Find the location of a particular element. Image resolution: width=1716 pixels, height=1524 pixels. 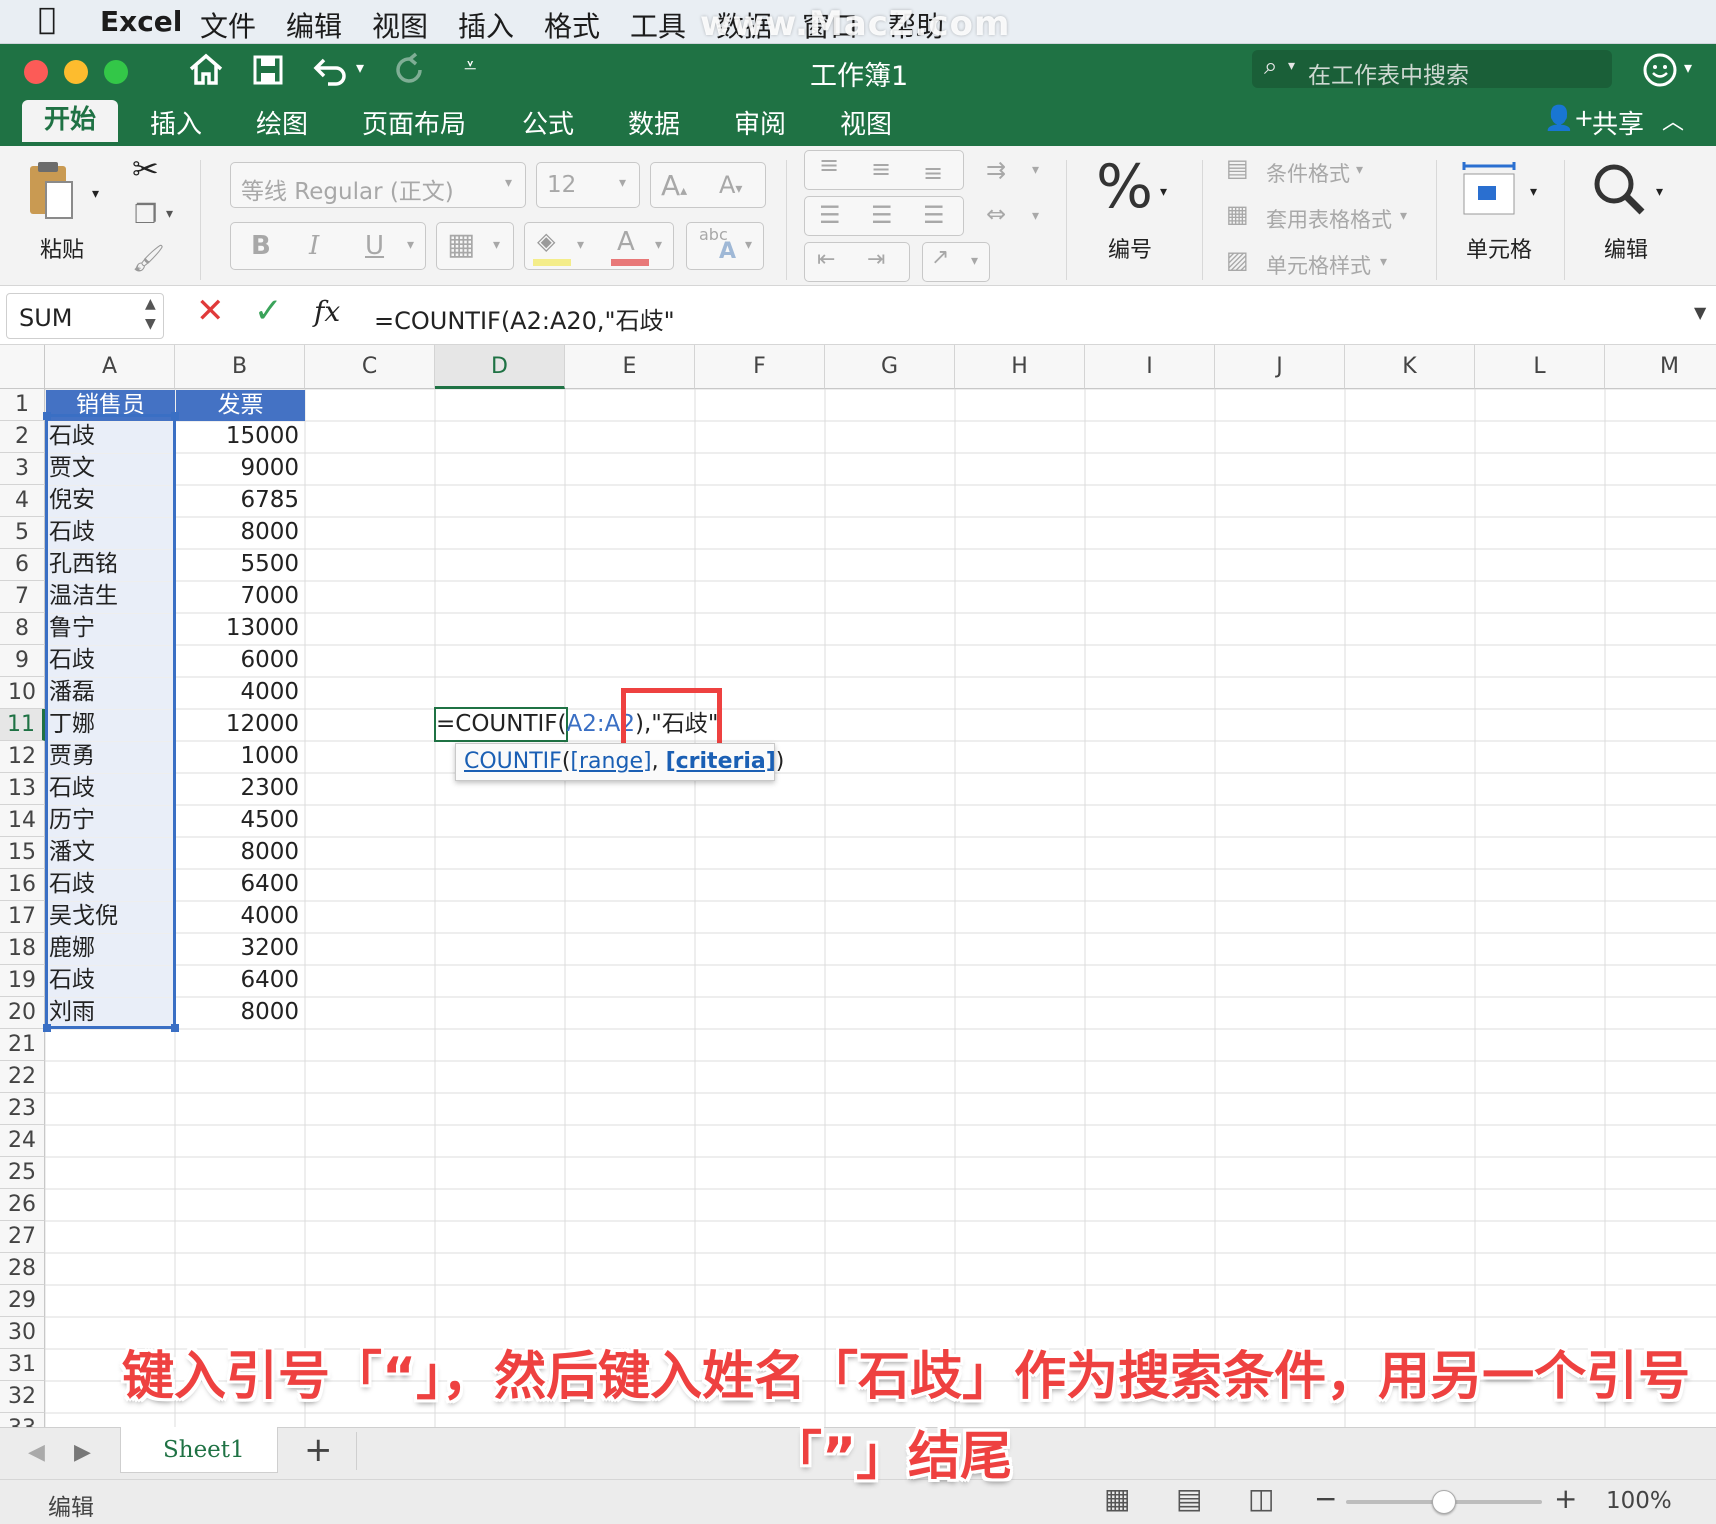

save-icon is located at coordinates (268, 70).